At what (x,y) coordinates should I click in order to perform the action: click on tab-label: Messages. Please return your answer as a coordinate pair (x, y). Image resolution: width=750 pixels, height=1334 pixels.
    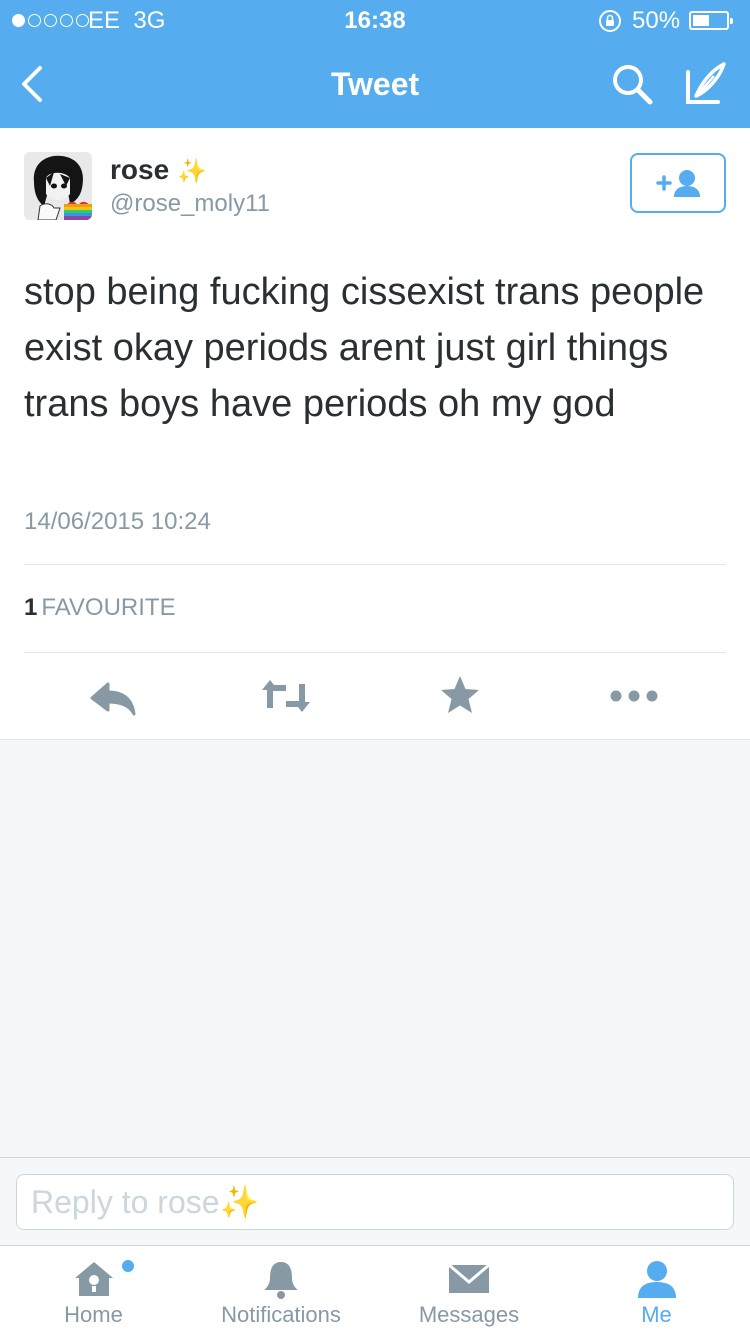
    Looking at the image, I should click on (469, 1314).